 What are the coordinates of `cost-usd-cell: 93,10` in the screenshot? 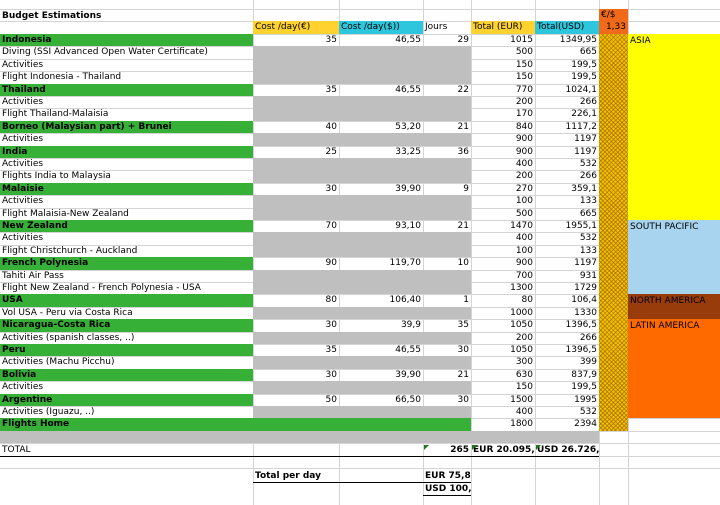 It's located at (381, 226).